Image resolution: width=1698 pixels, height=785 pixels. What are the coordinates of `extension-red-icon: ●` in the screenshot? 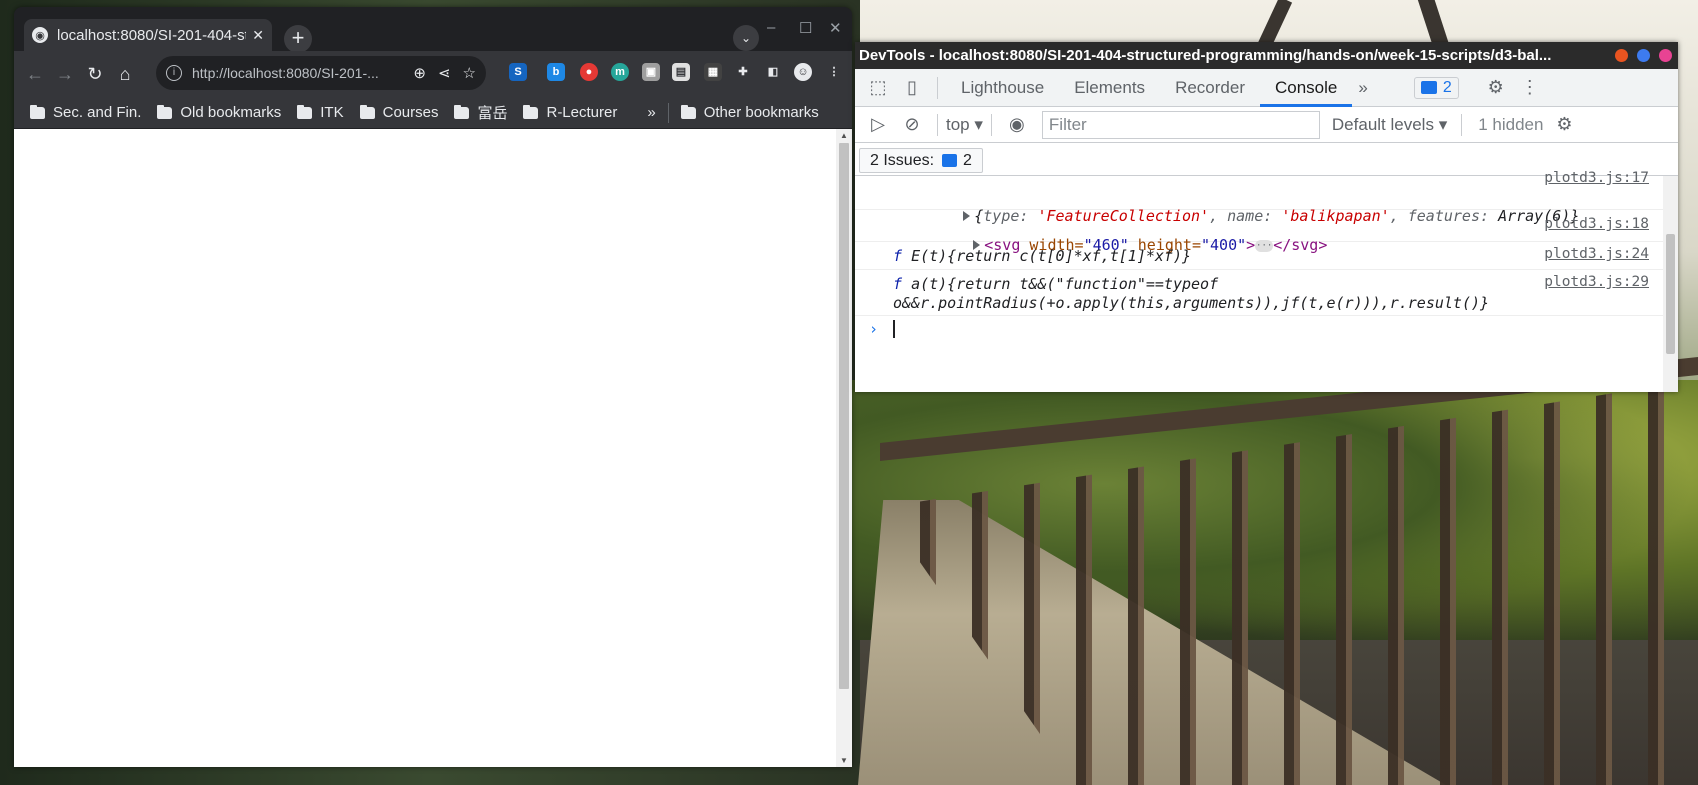 It's located at (589, 72).